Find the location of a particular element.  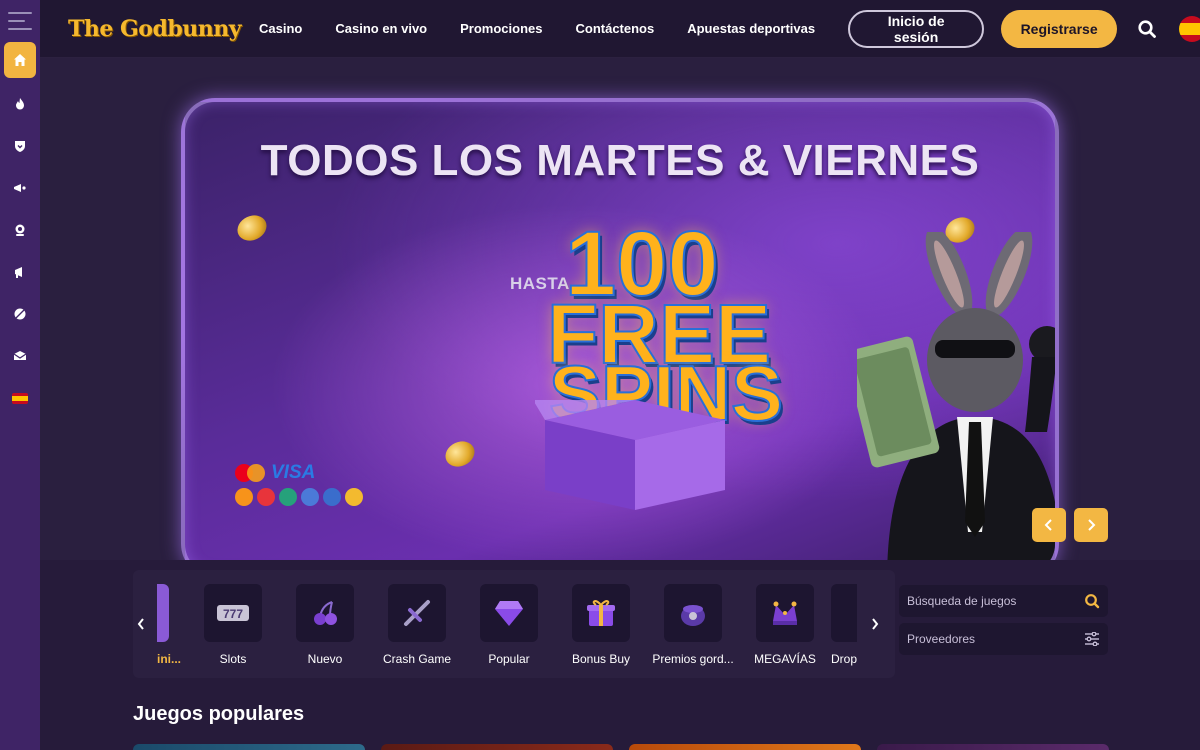

drop-icon is located at coordinates (844, 613).